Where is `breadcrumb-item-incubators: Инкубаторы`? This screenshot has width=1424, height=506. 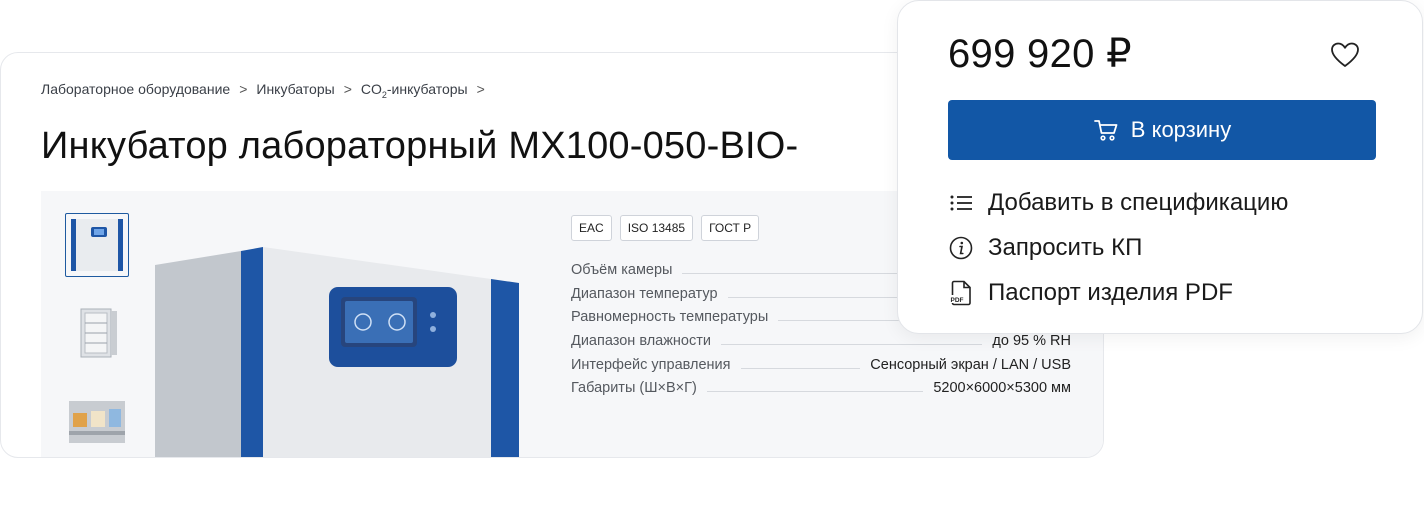 breadcrumb-item-incubators: Инкубаторы is located at coordinates (295, 89).